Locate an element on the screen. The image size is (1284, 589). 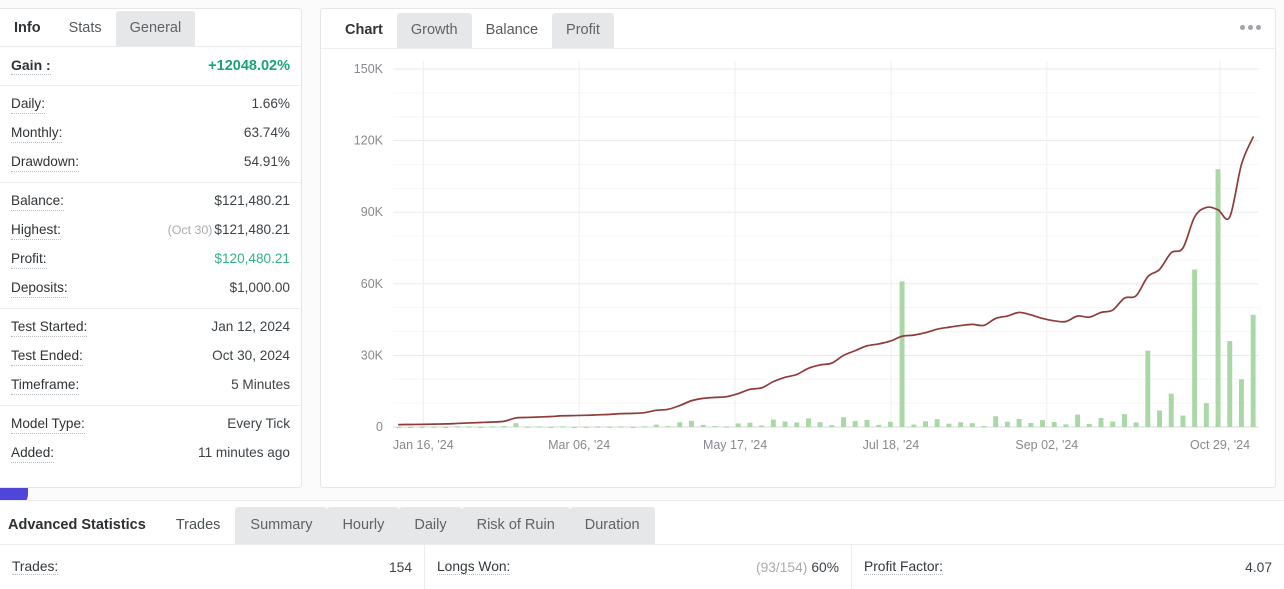
x-axis-tick-label: Jul 18, '24 is located at coordinates (891, 445).